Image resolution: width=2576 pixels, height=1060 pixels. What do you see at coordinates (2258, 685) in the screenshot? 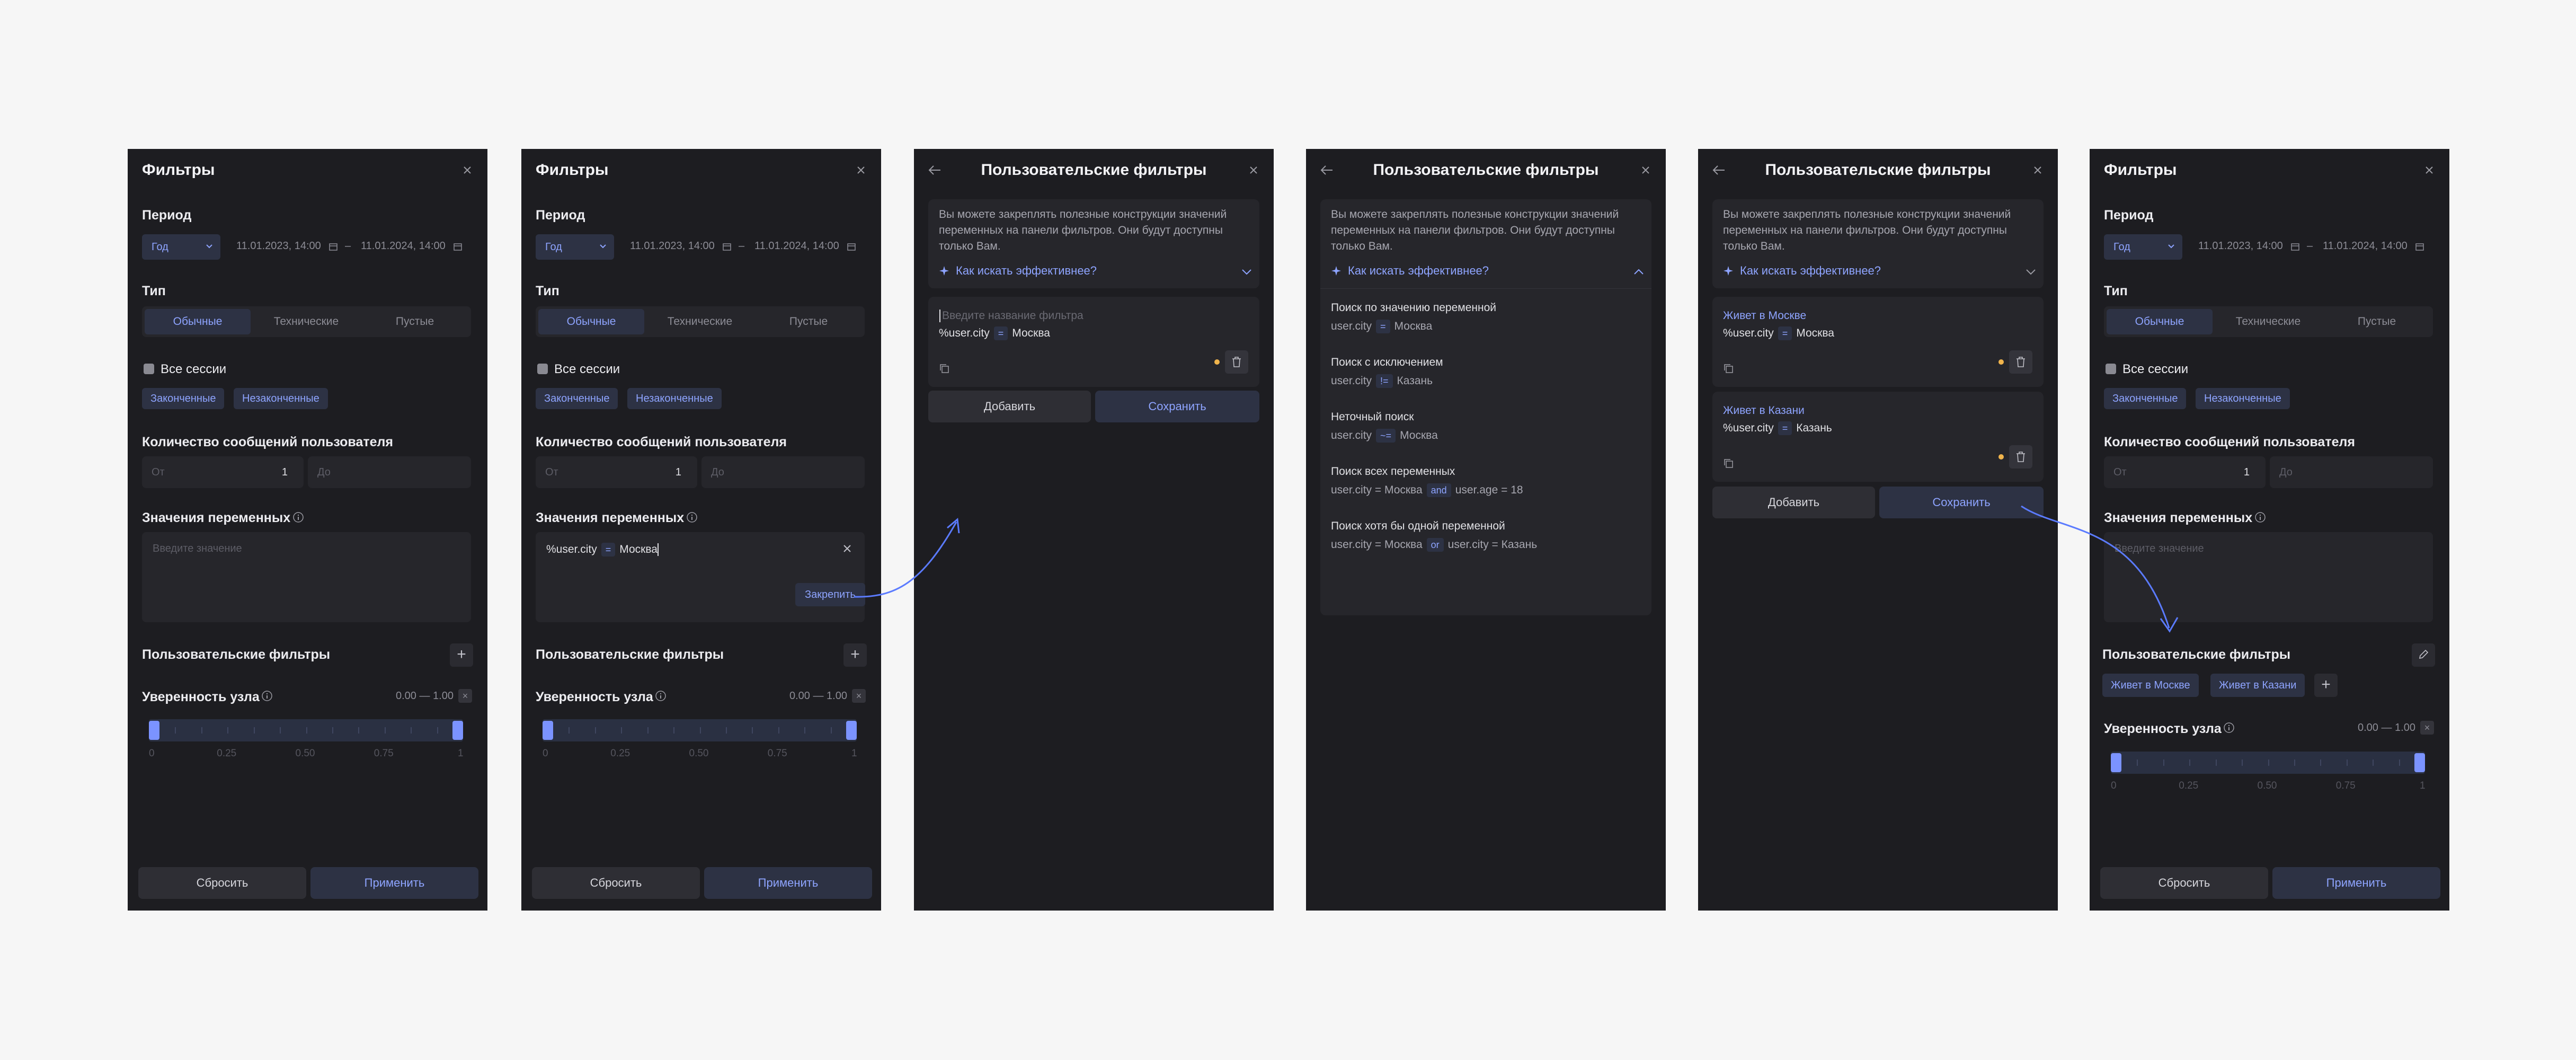
I see `custom-filter-chip: Живет в Казани` at bounding box center [2258, 685].